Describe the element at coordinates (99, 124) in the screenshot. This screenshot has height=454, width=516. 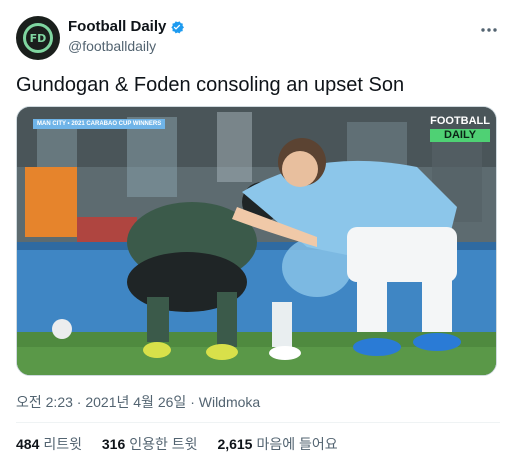
I see `video-caption: MAN CITY • 2021 CARABAO CUP WINNERS` at that location.